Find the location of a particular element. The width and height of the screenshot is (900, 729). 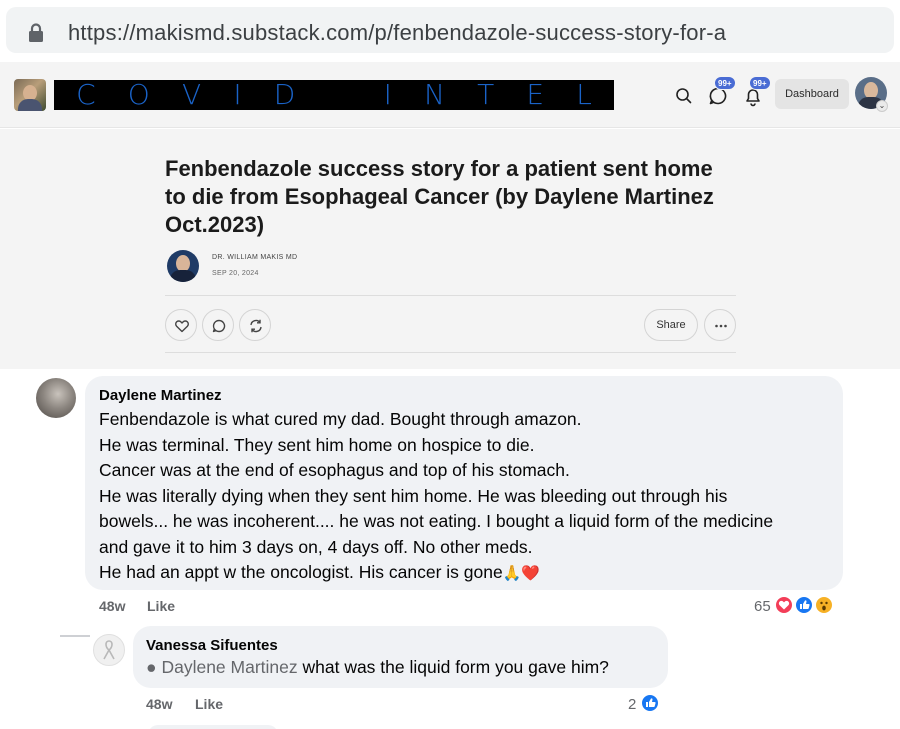

comment-button is located at coordinates (218, 325).